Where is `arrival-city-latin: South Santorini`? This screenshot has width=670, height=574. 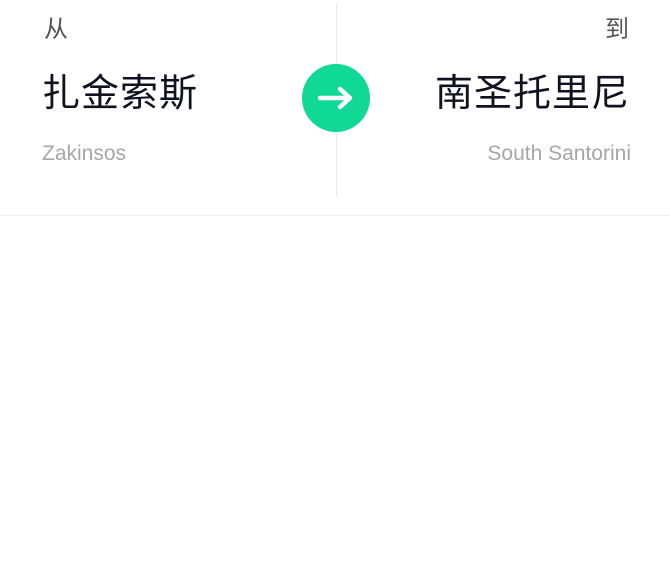 arrival-city-latin: South Santorini is located at coordinates (559, 153).